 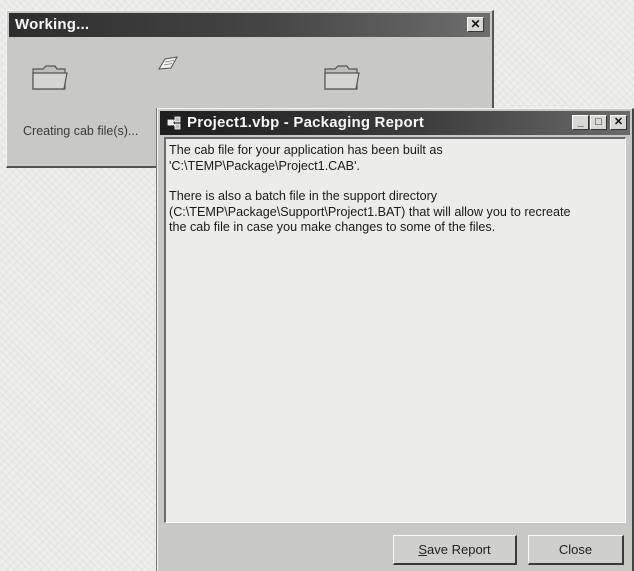 I want to click on save-report-button: Save Report, so click(x=455, y=550).